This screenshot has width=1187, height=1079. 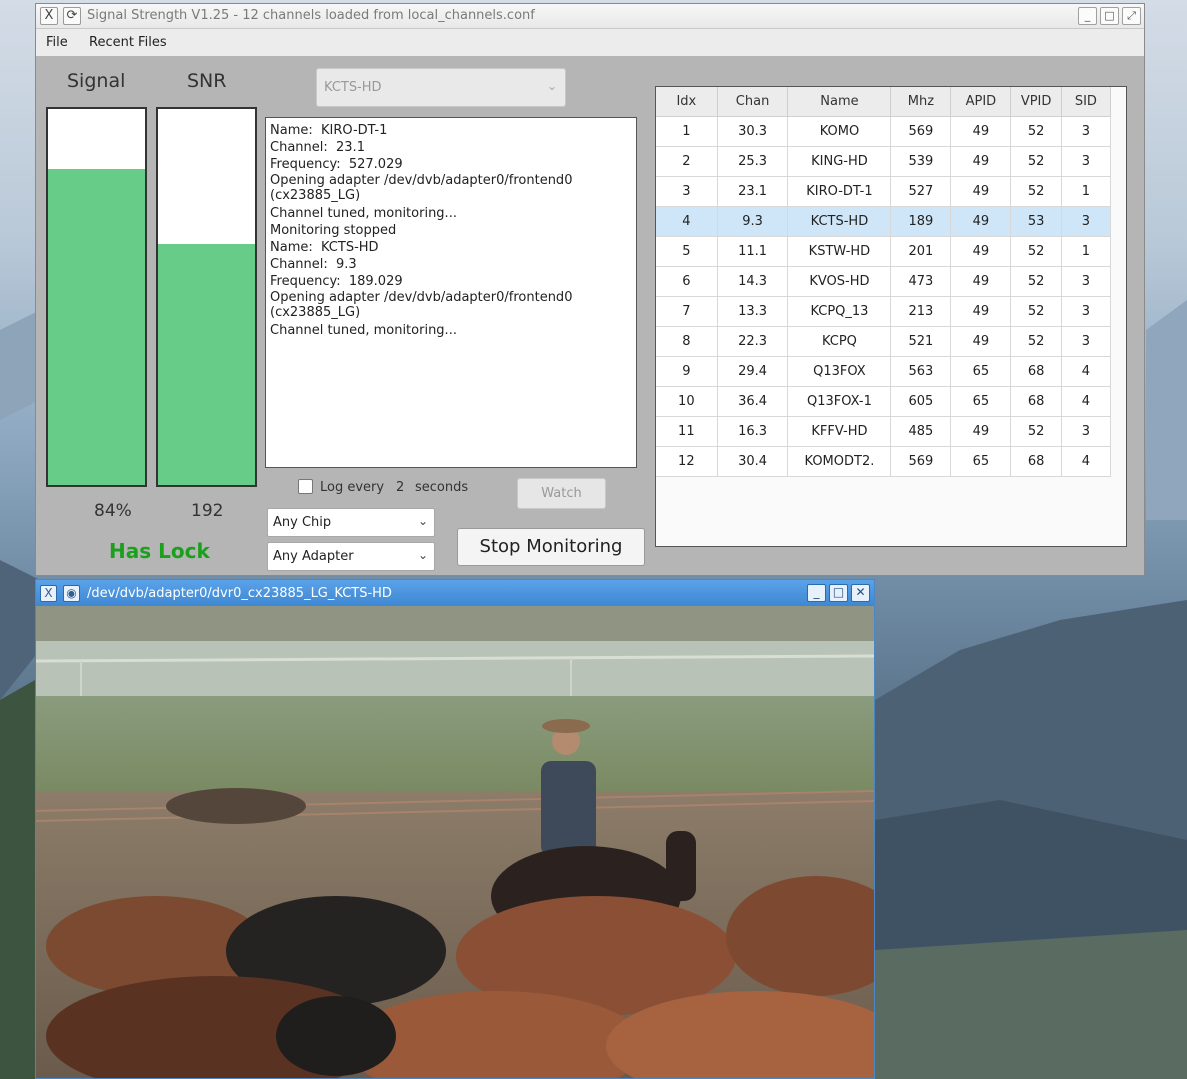 I want to click on table-row: 11 16.3 KFFV-HD 485 49 52 3, so click(x=884, y=431).